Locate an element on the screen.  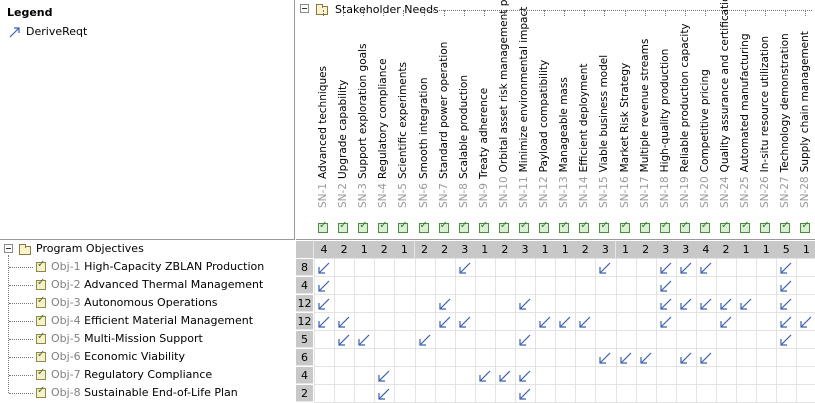
row-label-obj-5: Obj-5 Multi-Mission Support is located at coordinates (127, 338).